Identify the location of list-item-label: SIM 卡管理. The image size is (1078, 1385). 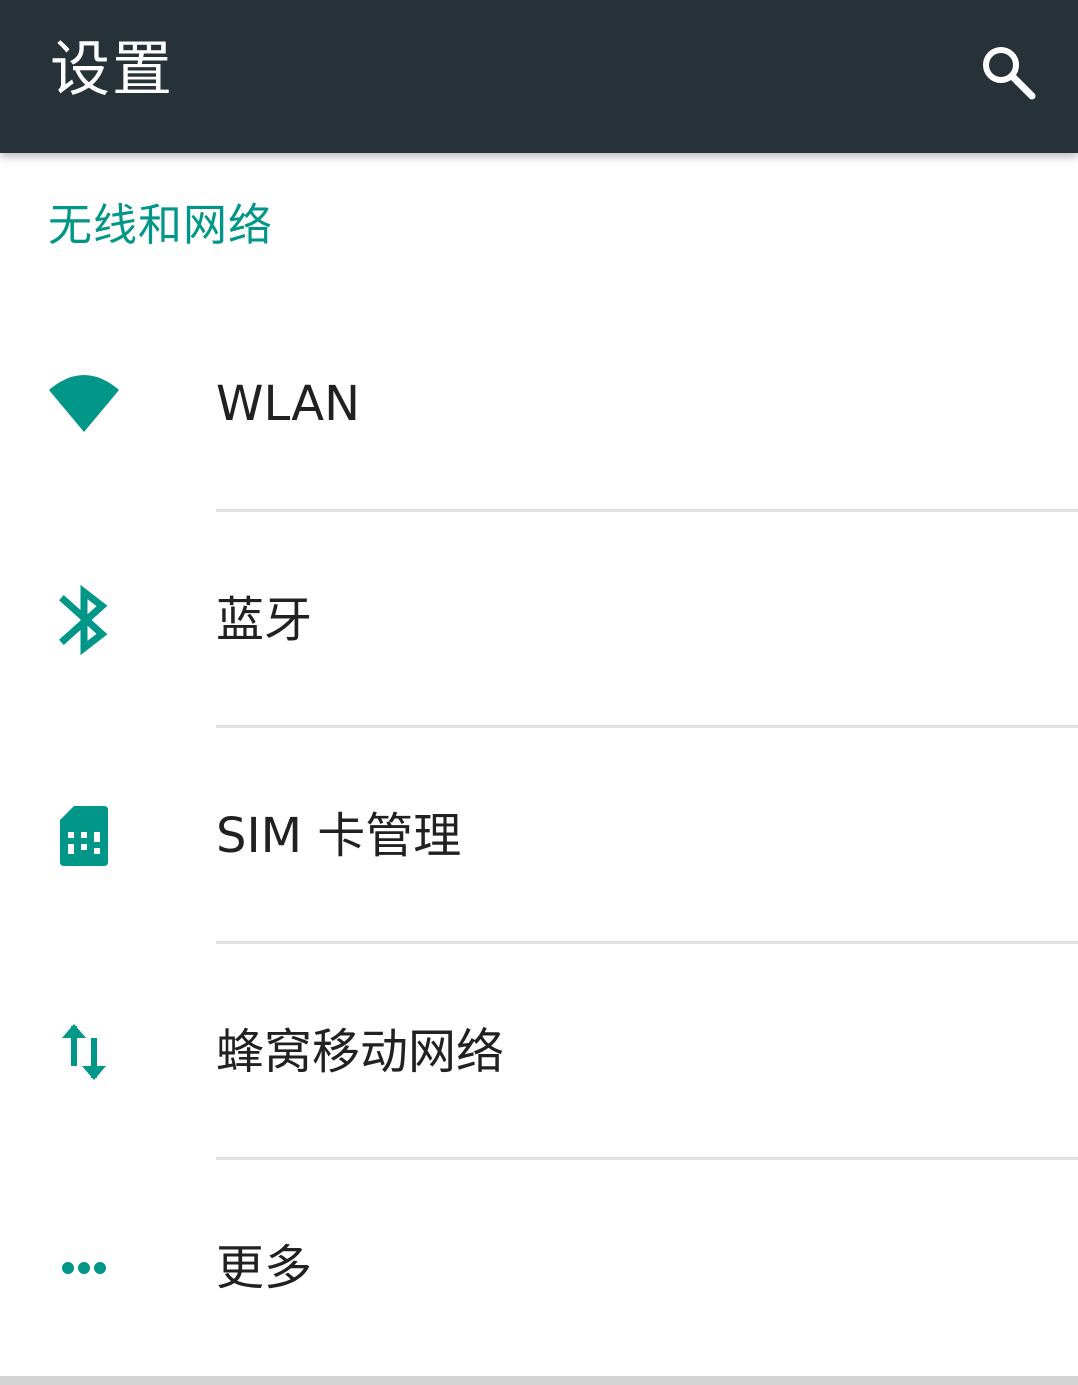
(339, 836).